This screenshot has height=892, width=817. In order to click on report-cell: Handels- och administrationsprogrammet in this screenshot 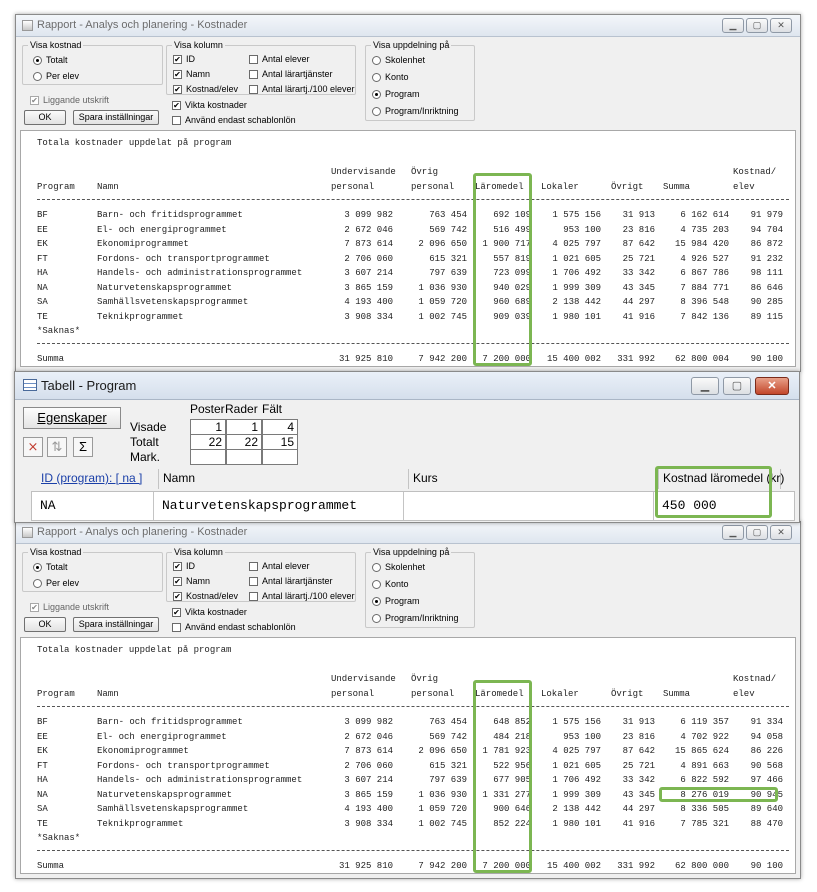, I will do `click(200, 780)`.